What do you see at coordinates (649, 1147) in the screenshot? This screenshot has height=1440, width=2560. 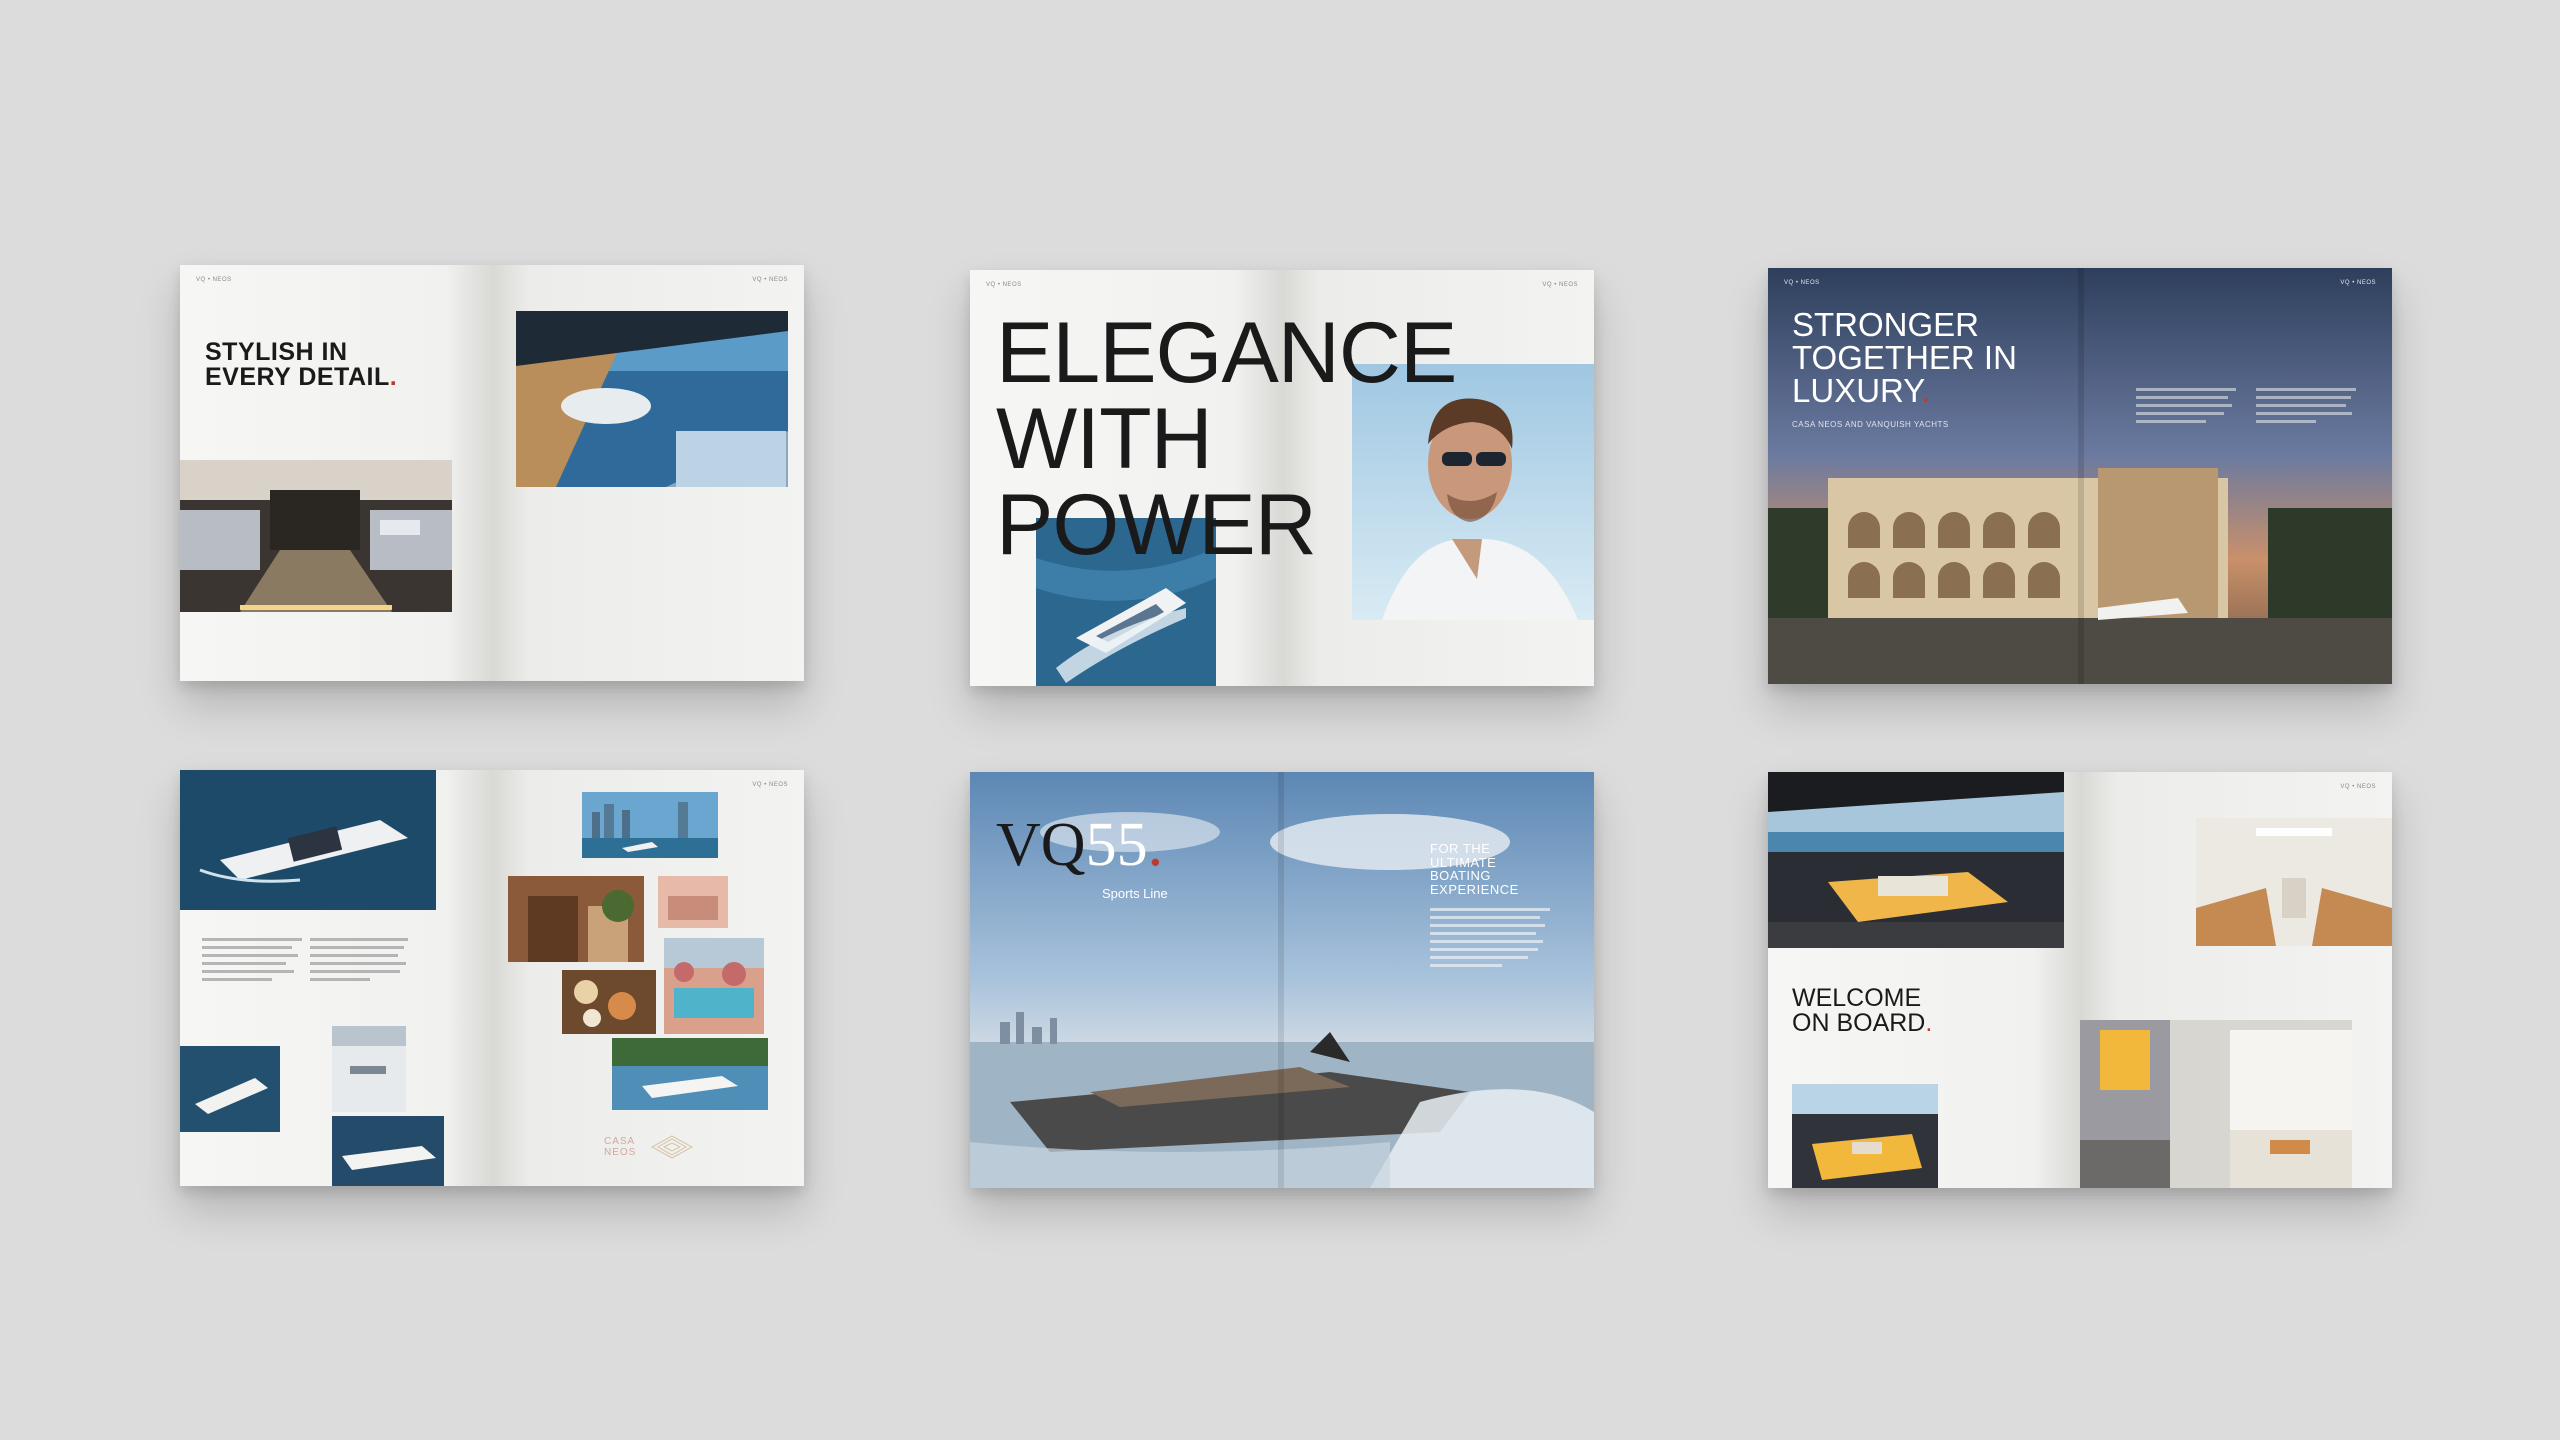 I see `casa-neos-logo: CASA NEOS` at bounding box center [649, 1147].